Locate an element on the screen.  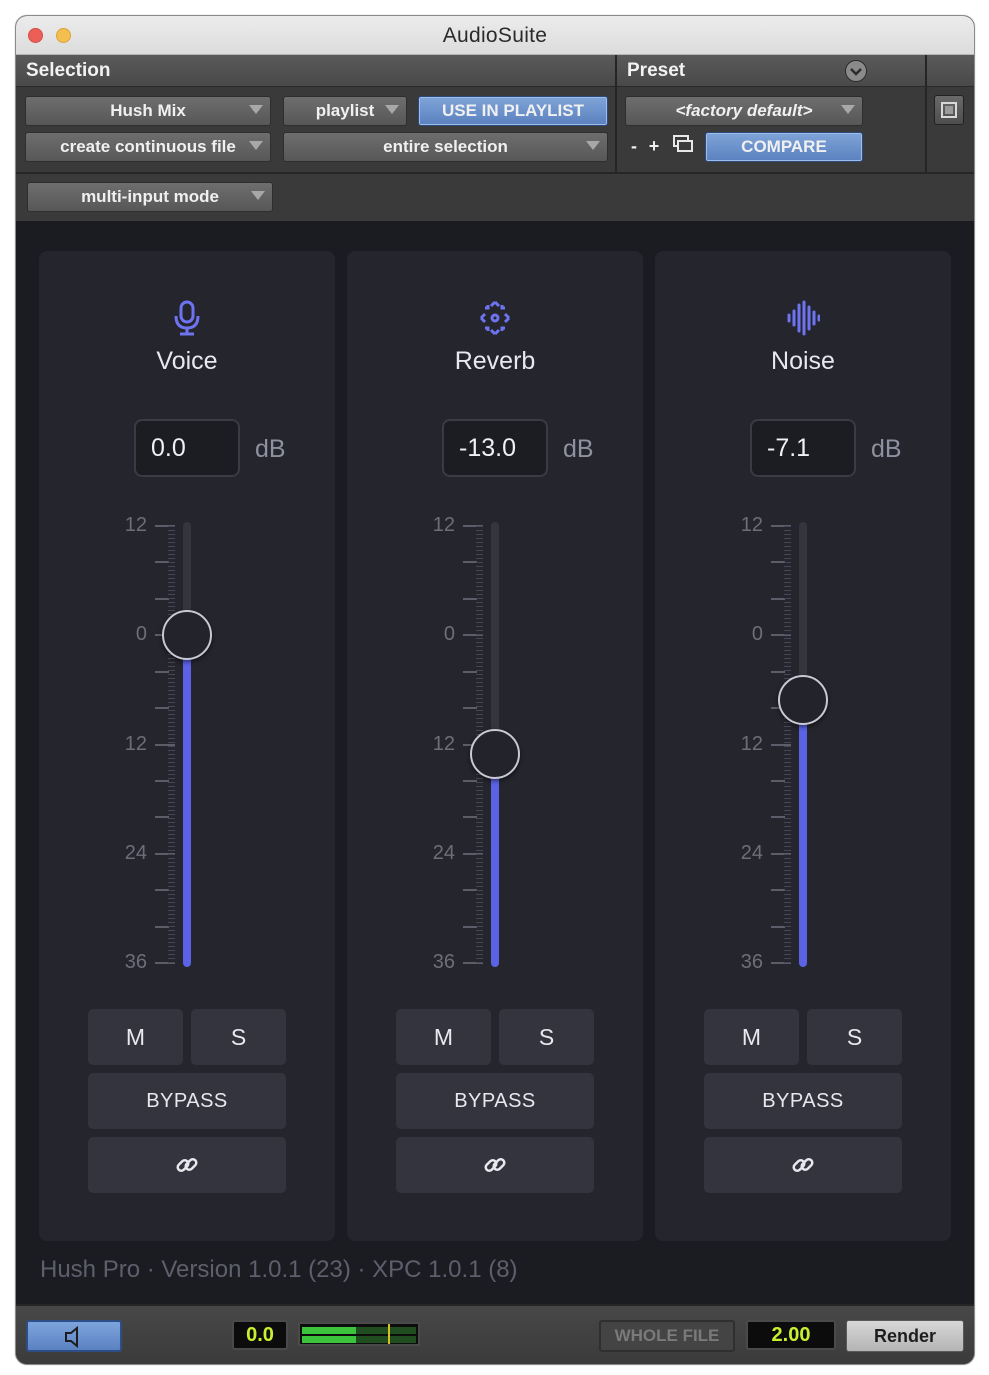
preset-plus-button: + is located at coordinates (654, 147).